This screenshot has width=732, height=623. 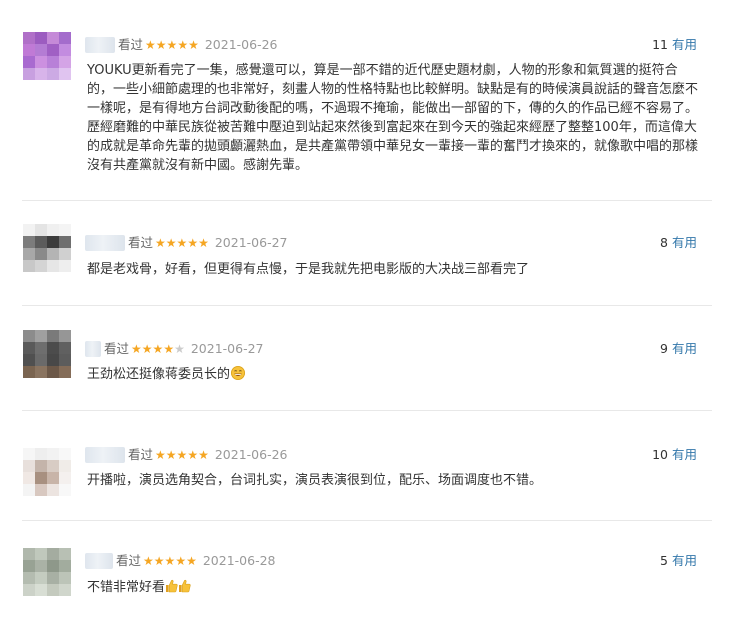 I want to click on review-text: 开播啦，演员选角契合，台词扎实，演员表演很到位，配乐、场面调度也不错。, so click(x=394, y=480).